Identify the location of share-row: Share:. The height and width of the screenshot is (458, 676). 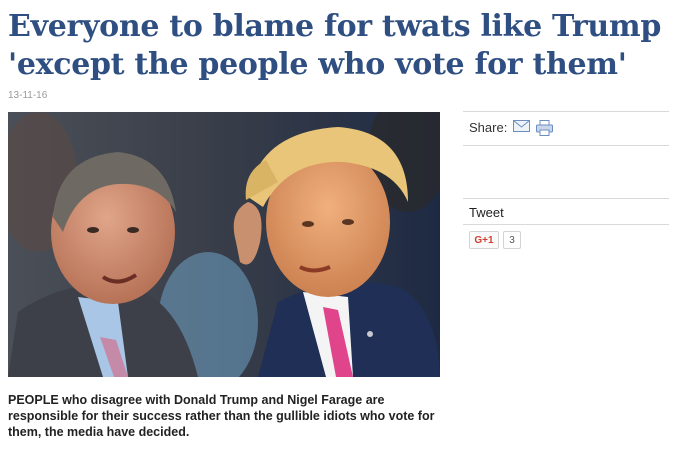
(566, 128).